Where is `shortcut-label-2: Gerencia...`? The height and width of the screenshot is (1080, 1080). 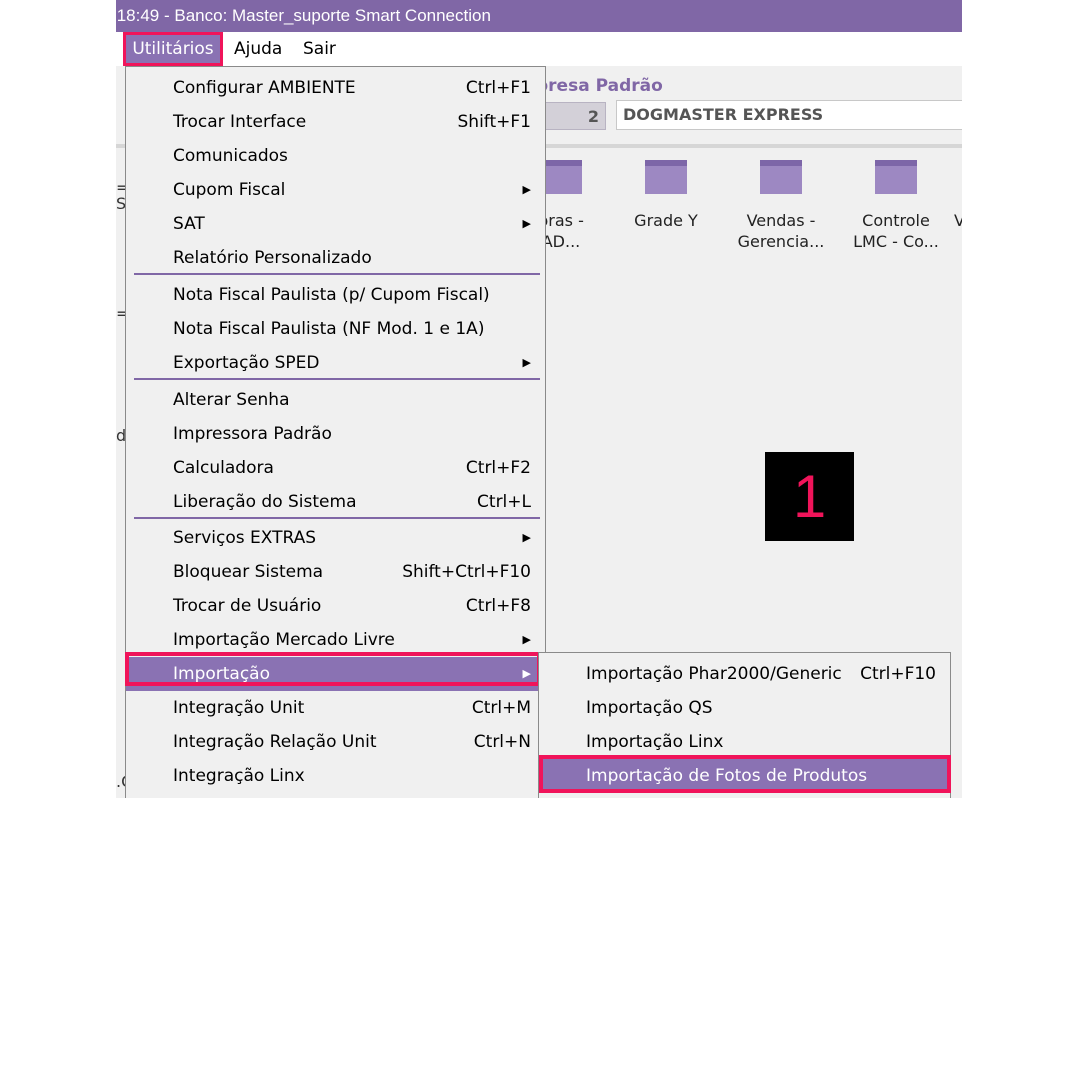
shortcut-label-2: Gerencia... is located at coordinates (781, 241).